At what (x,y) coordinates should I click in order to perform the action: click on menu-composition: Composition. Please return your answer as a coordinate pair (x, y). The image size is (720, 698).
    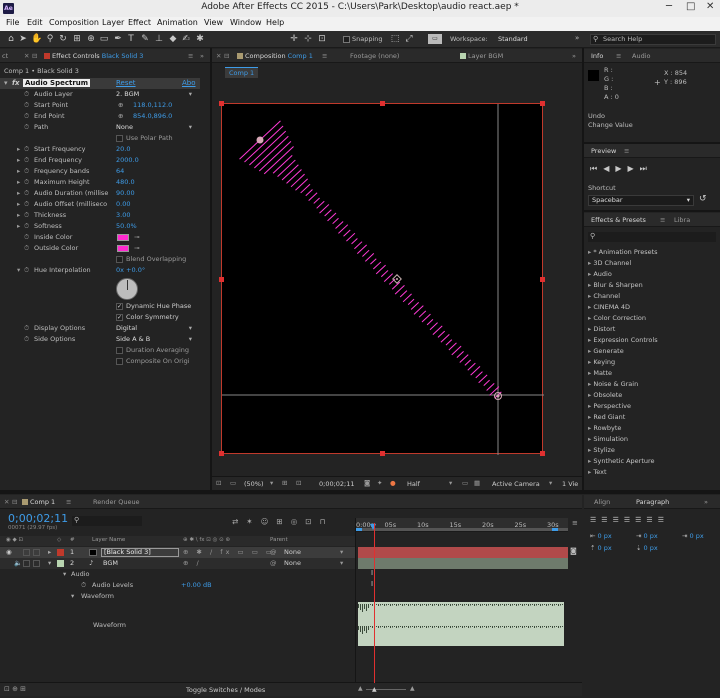
    Looking at the image, I should click on (74, 22).